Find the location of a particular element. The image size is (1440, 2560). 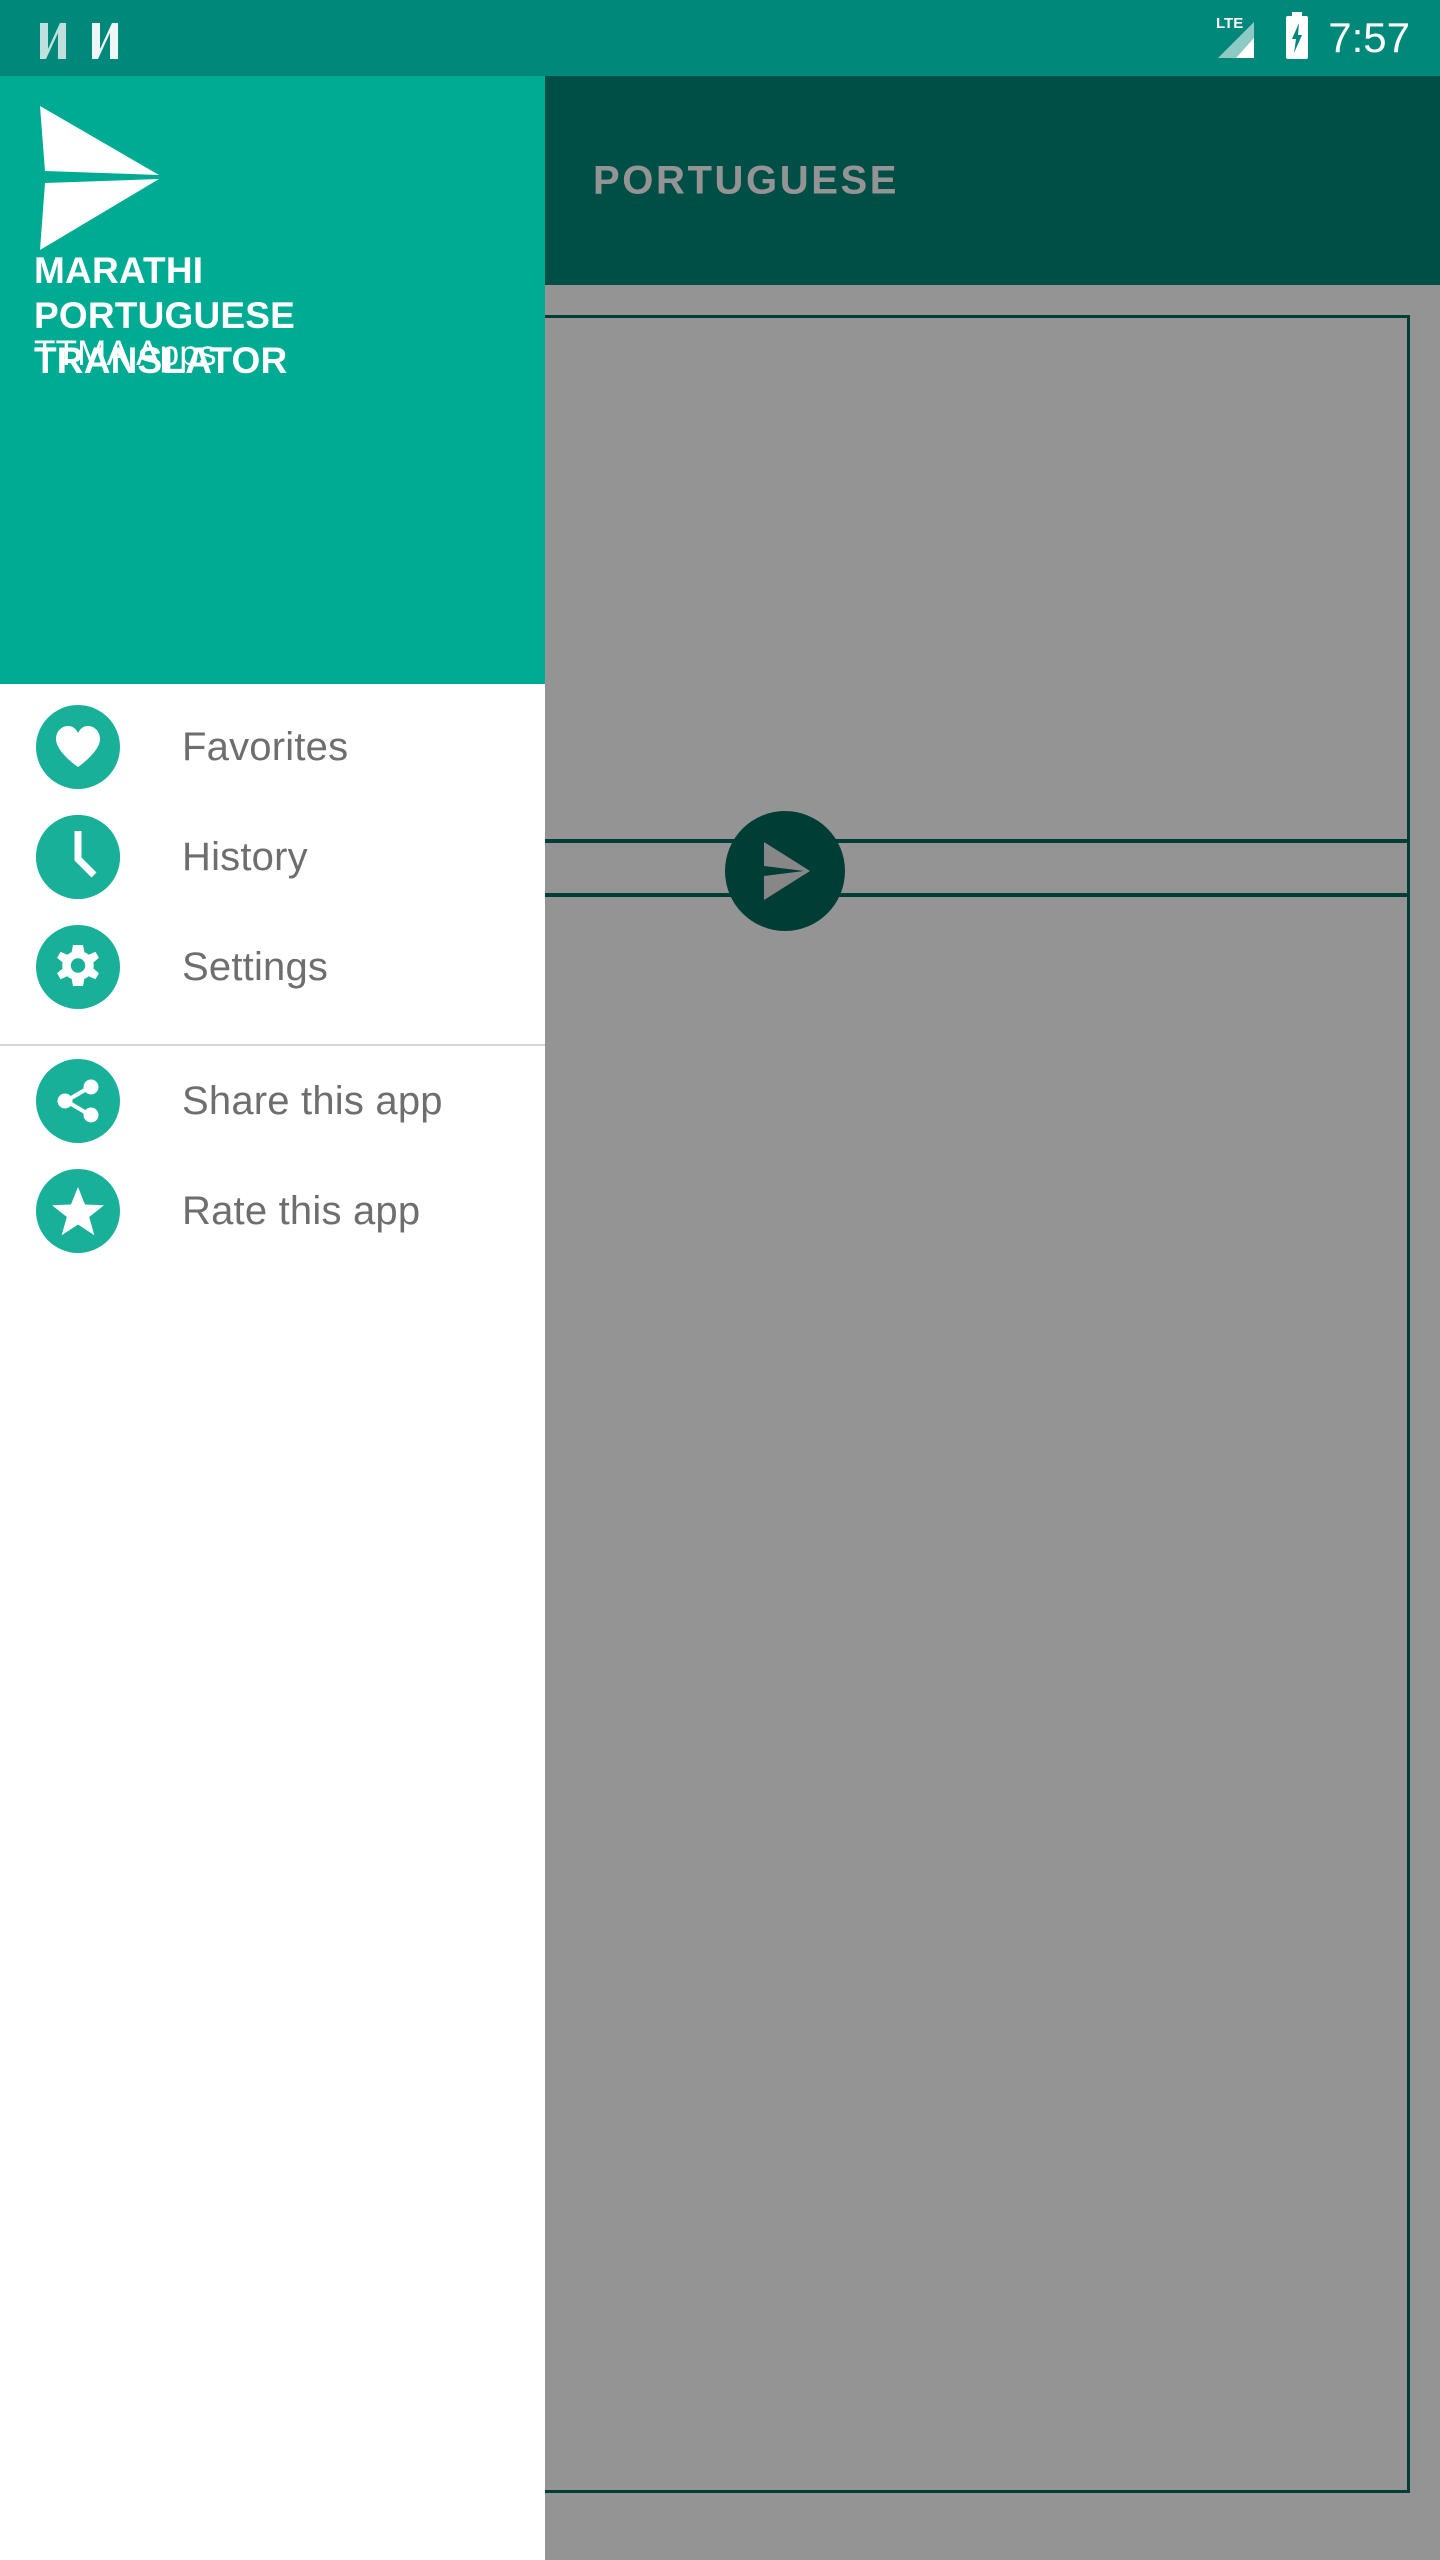

share-icon is located at coordinates (78, 1101).